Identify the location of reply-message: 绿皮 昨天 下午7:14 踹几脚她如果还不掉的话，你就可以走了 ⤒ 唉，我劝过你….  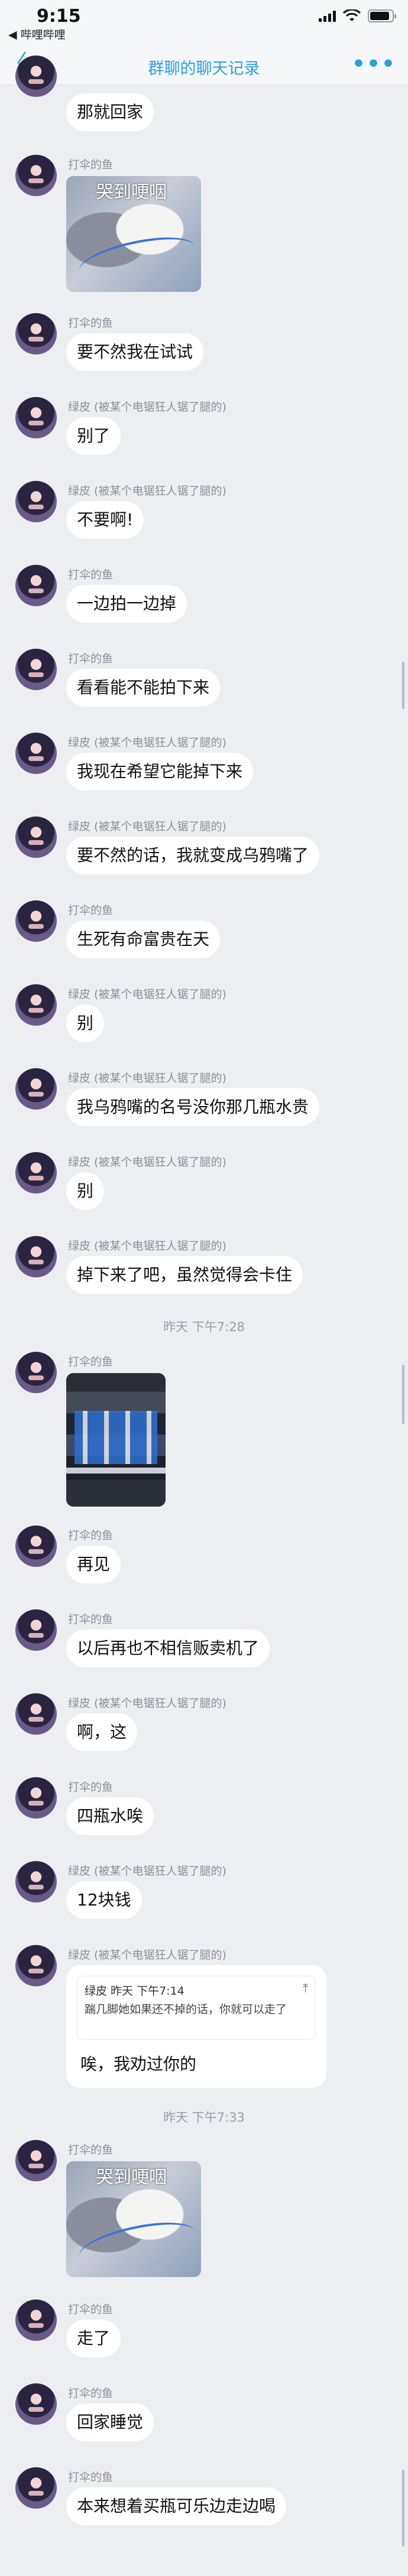
(196, 2026).